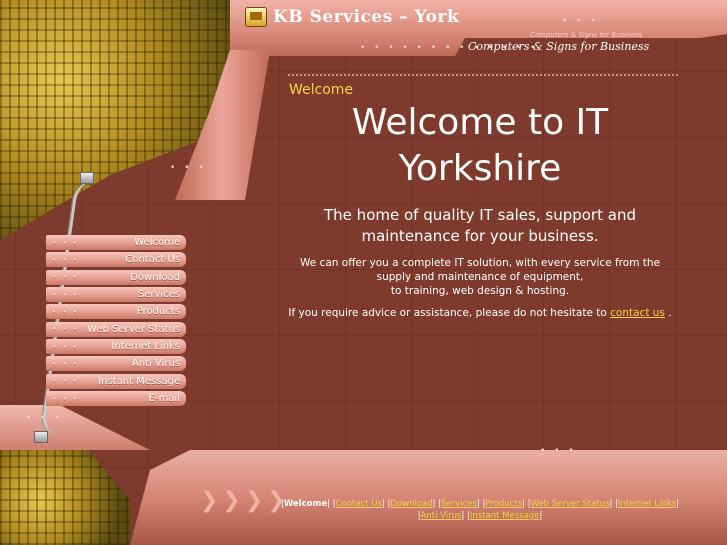 The width and height of the screenshot is (727, 545). Describe the element at coordinates (116, 364) in the screenshot. I see `nav-item-anti-virus: • • • Anti Virus` at that location.